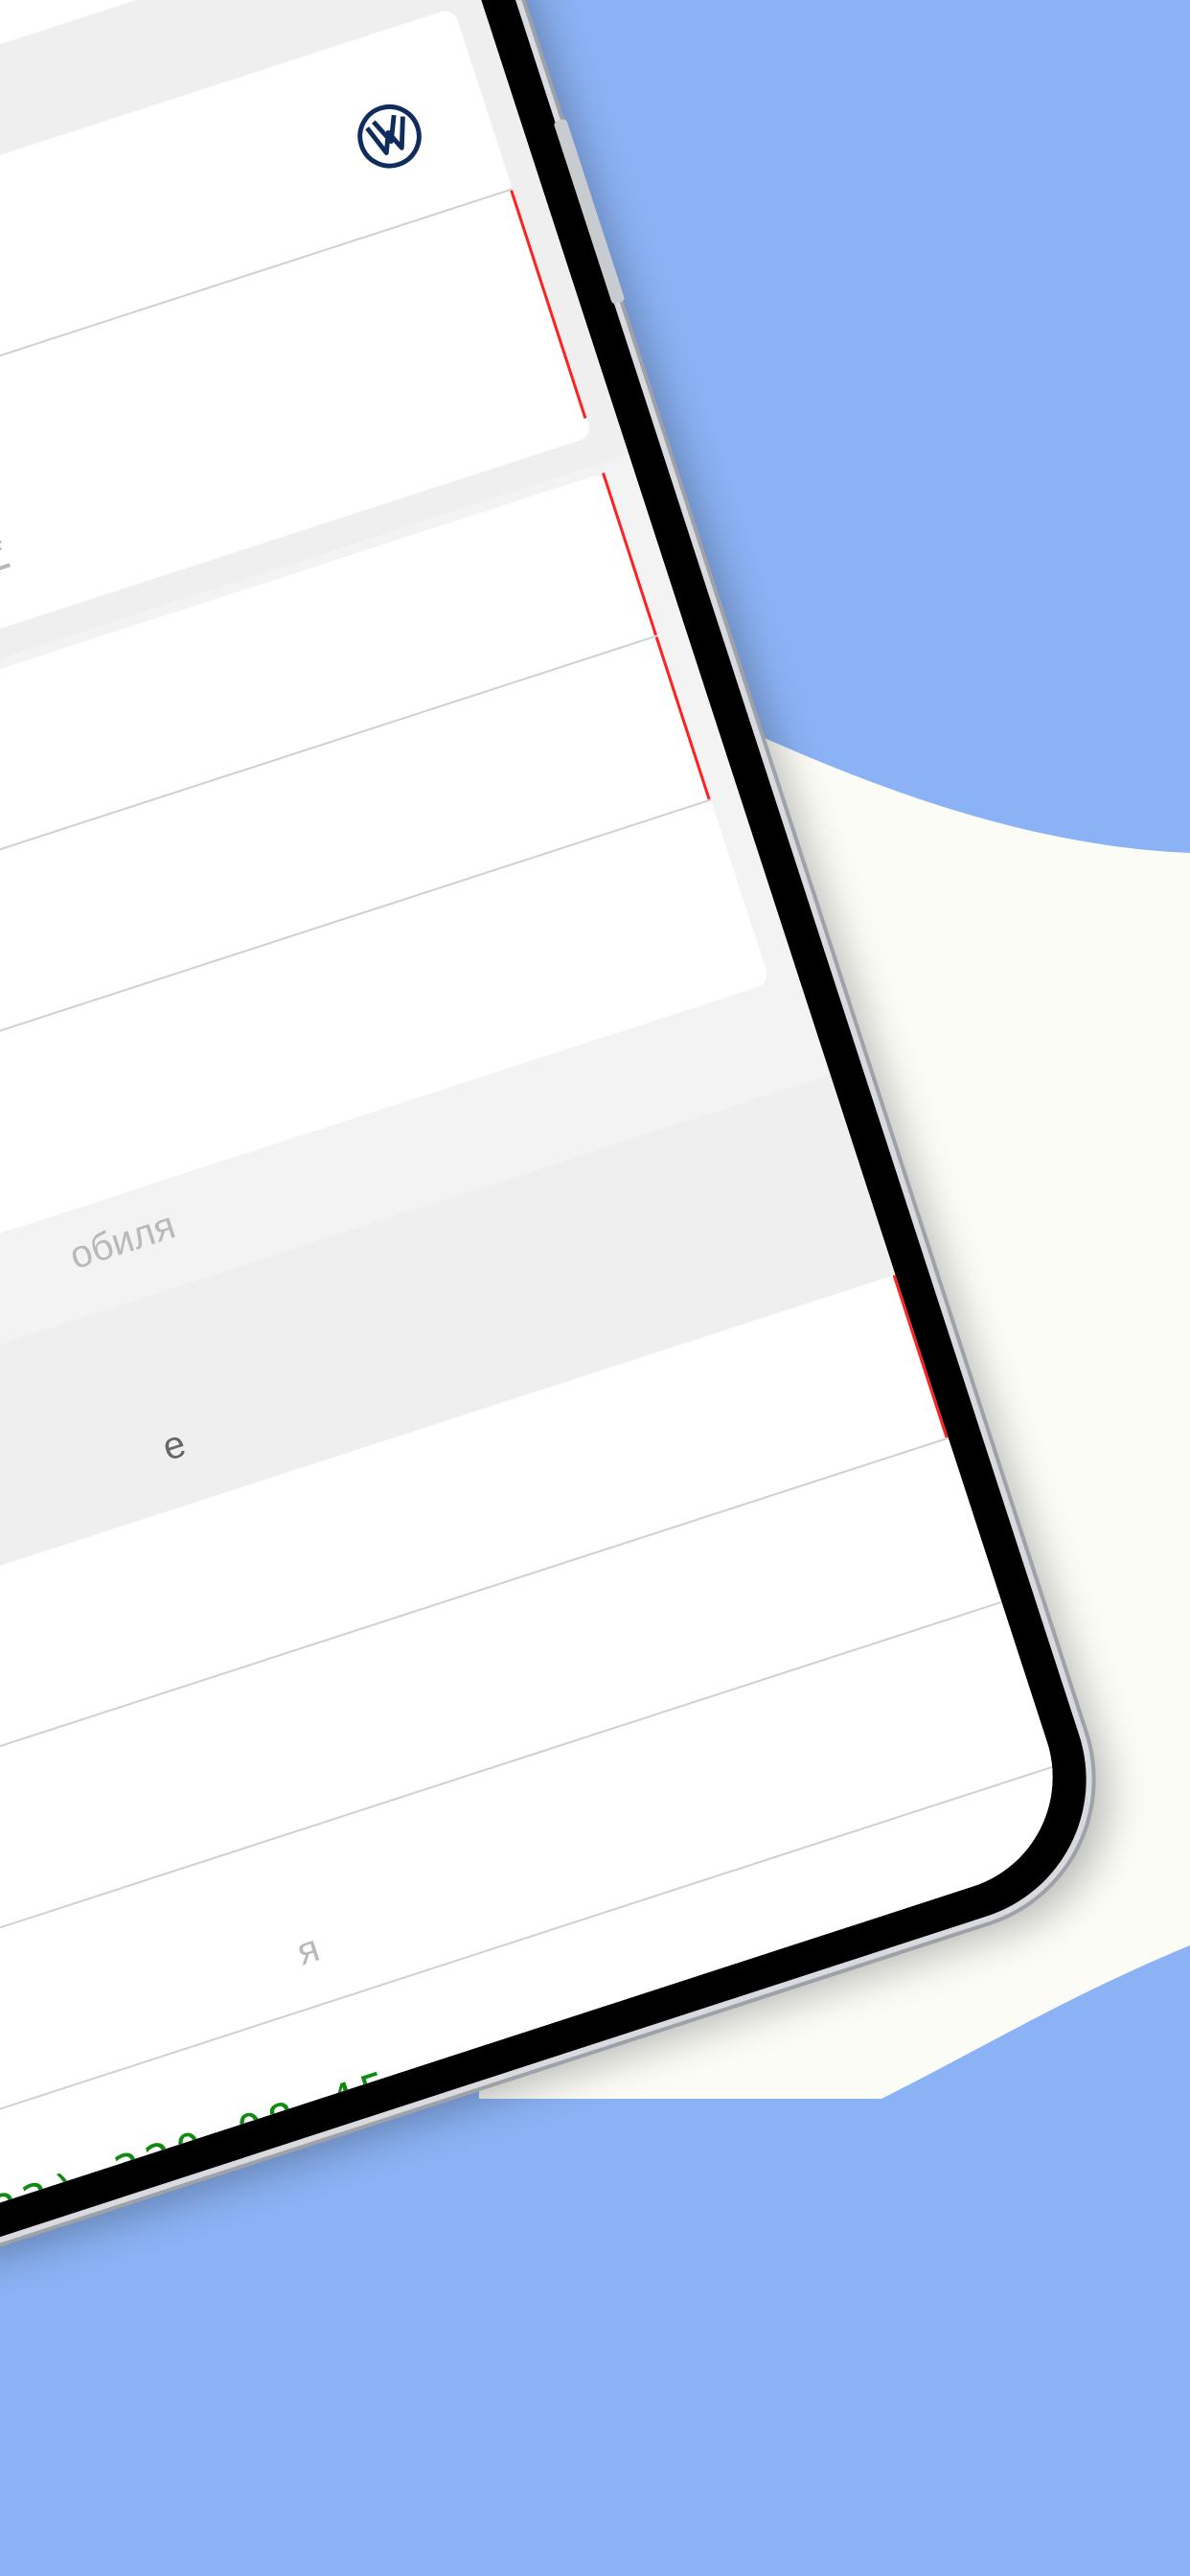  I want to click on car-label: обиля, so click(123, 1241).